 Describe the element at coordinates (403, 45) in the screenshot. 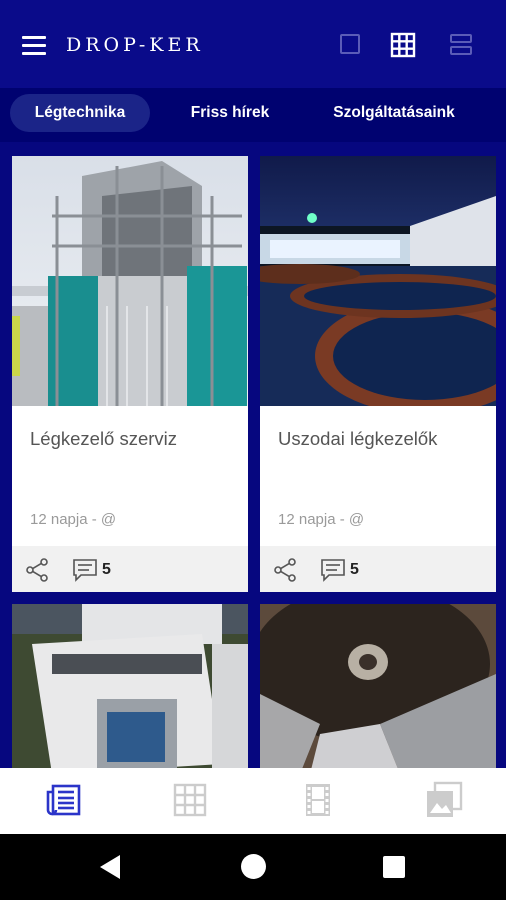

I see `grid-view-icon` at that location.